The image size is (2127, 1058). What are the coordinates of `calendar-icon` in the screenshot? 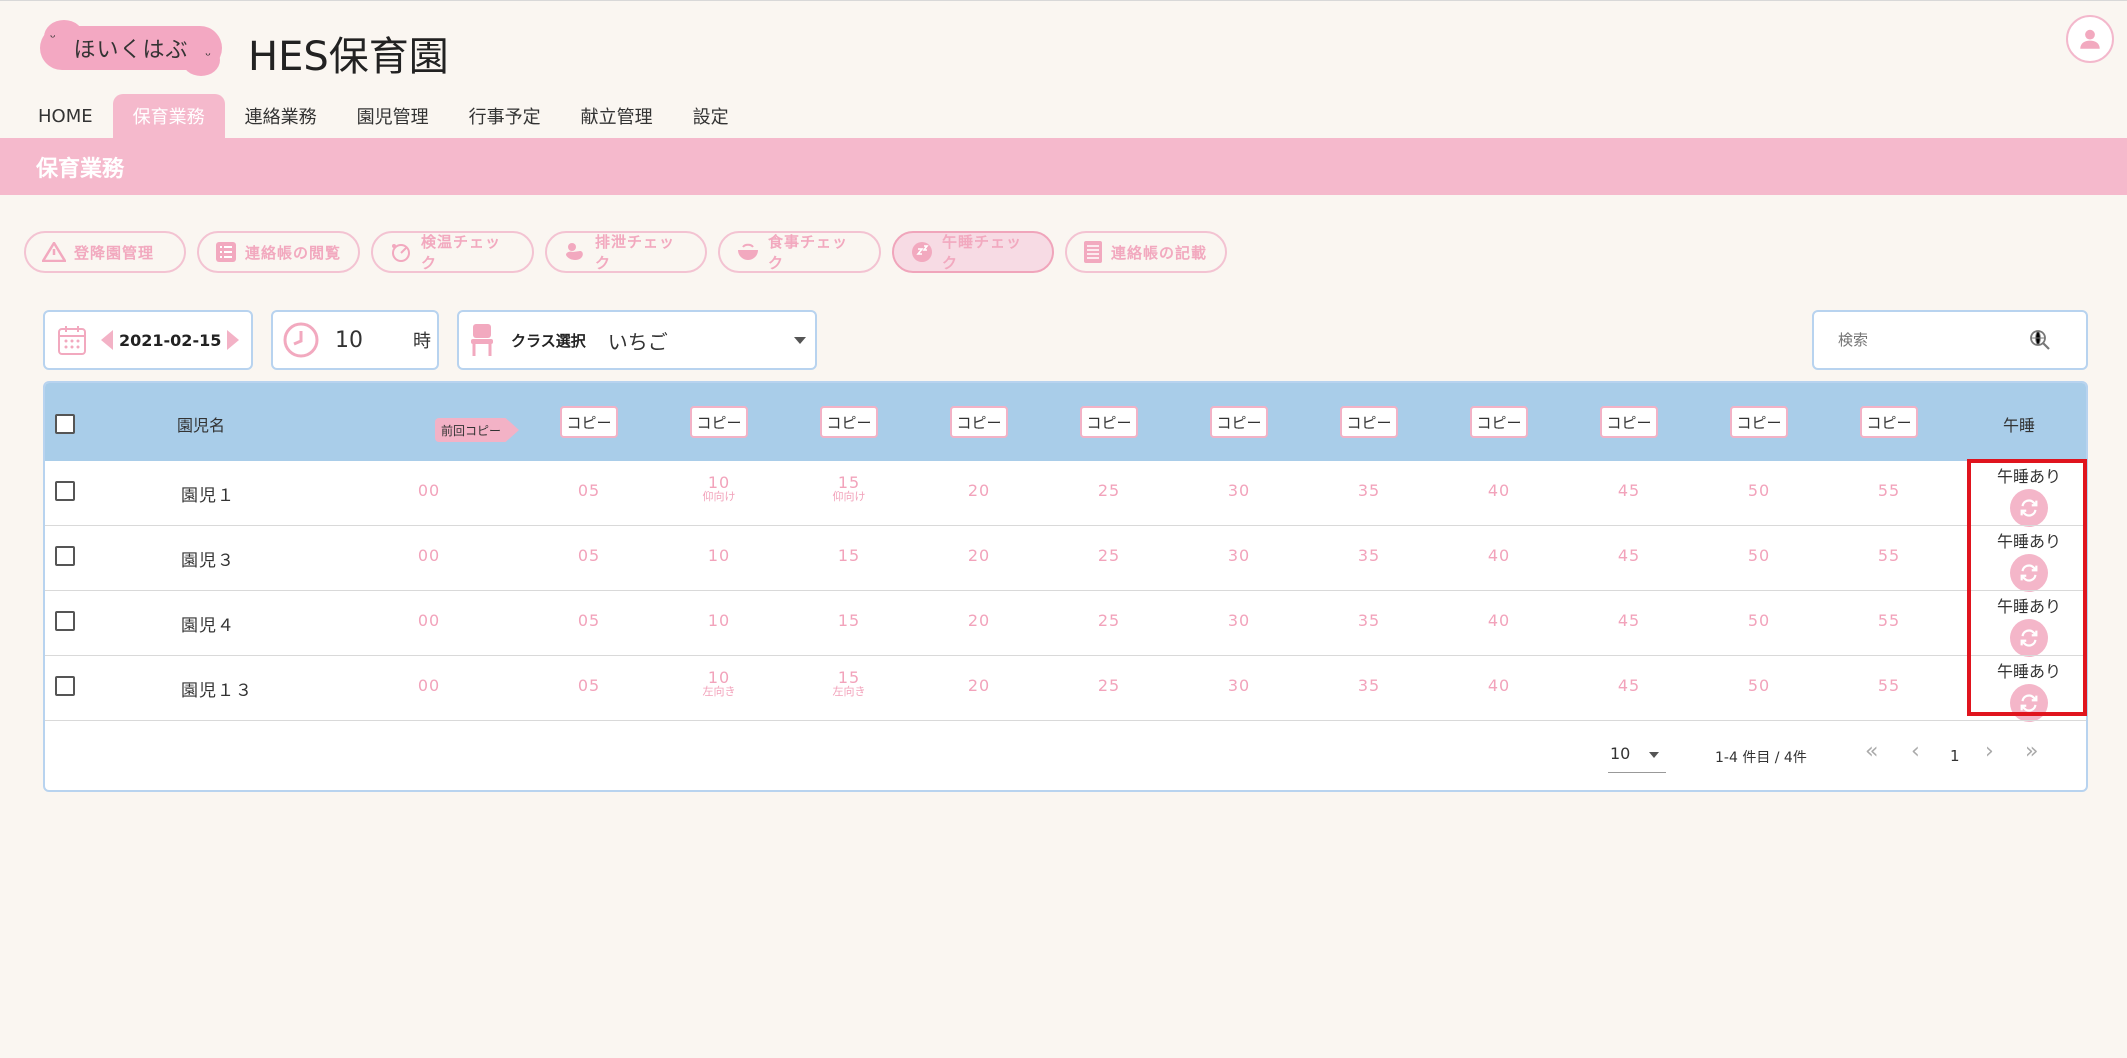 It's located at (72, 340).